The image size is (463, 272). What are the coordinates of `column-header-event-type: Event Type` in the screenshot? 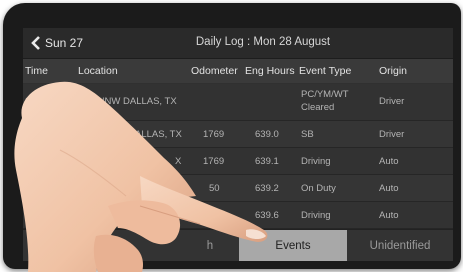 It's located at (325, 71).